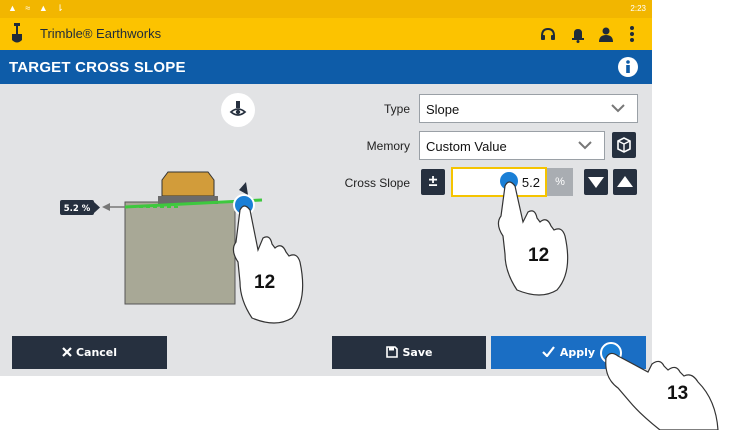 The width and height of the screenshot is (730, 430). What do you see at coordinates (377, 183) in the screenshot?
I see `cross-slope-label: Cross Slope` at bounding box center [377, 183].